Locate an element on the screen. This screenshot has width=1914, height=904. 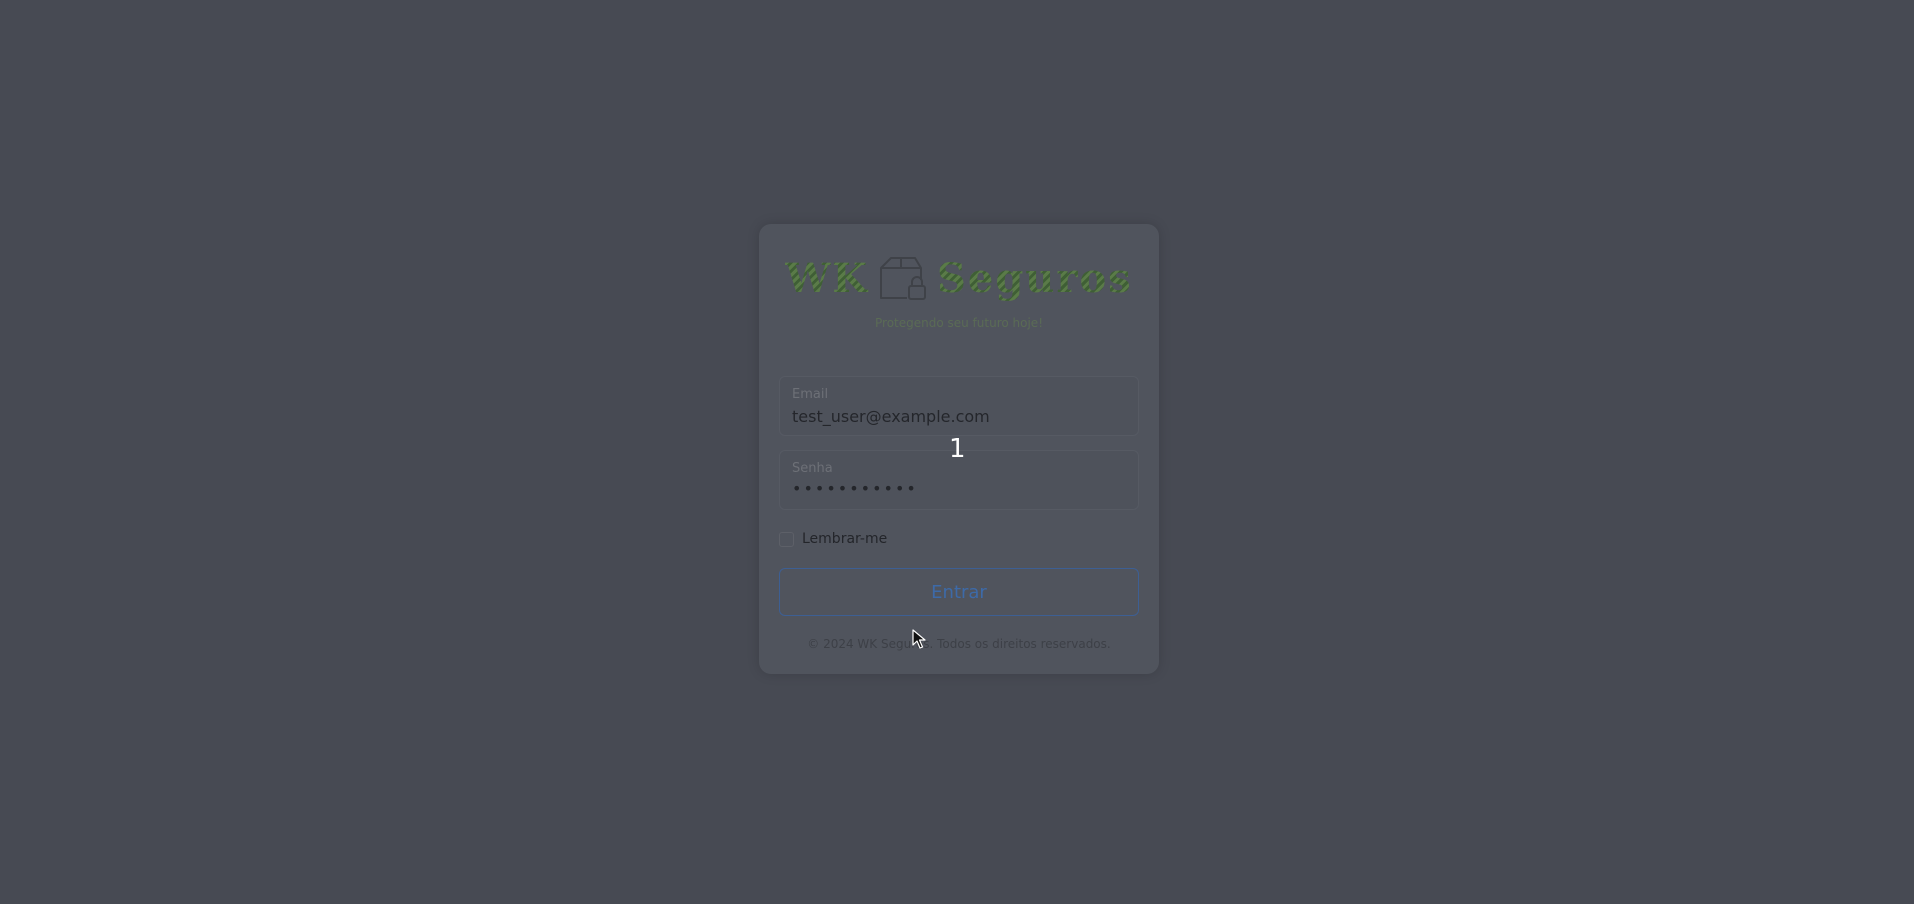
email-label: Email is located at coordinates (810, 394).